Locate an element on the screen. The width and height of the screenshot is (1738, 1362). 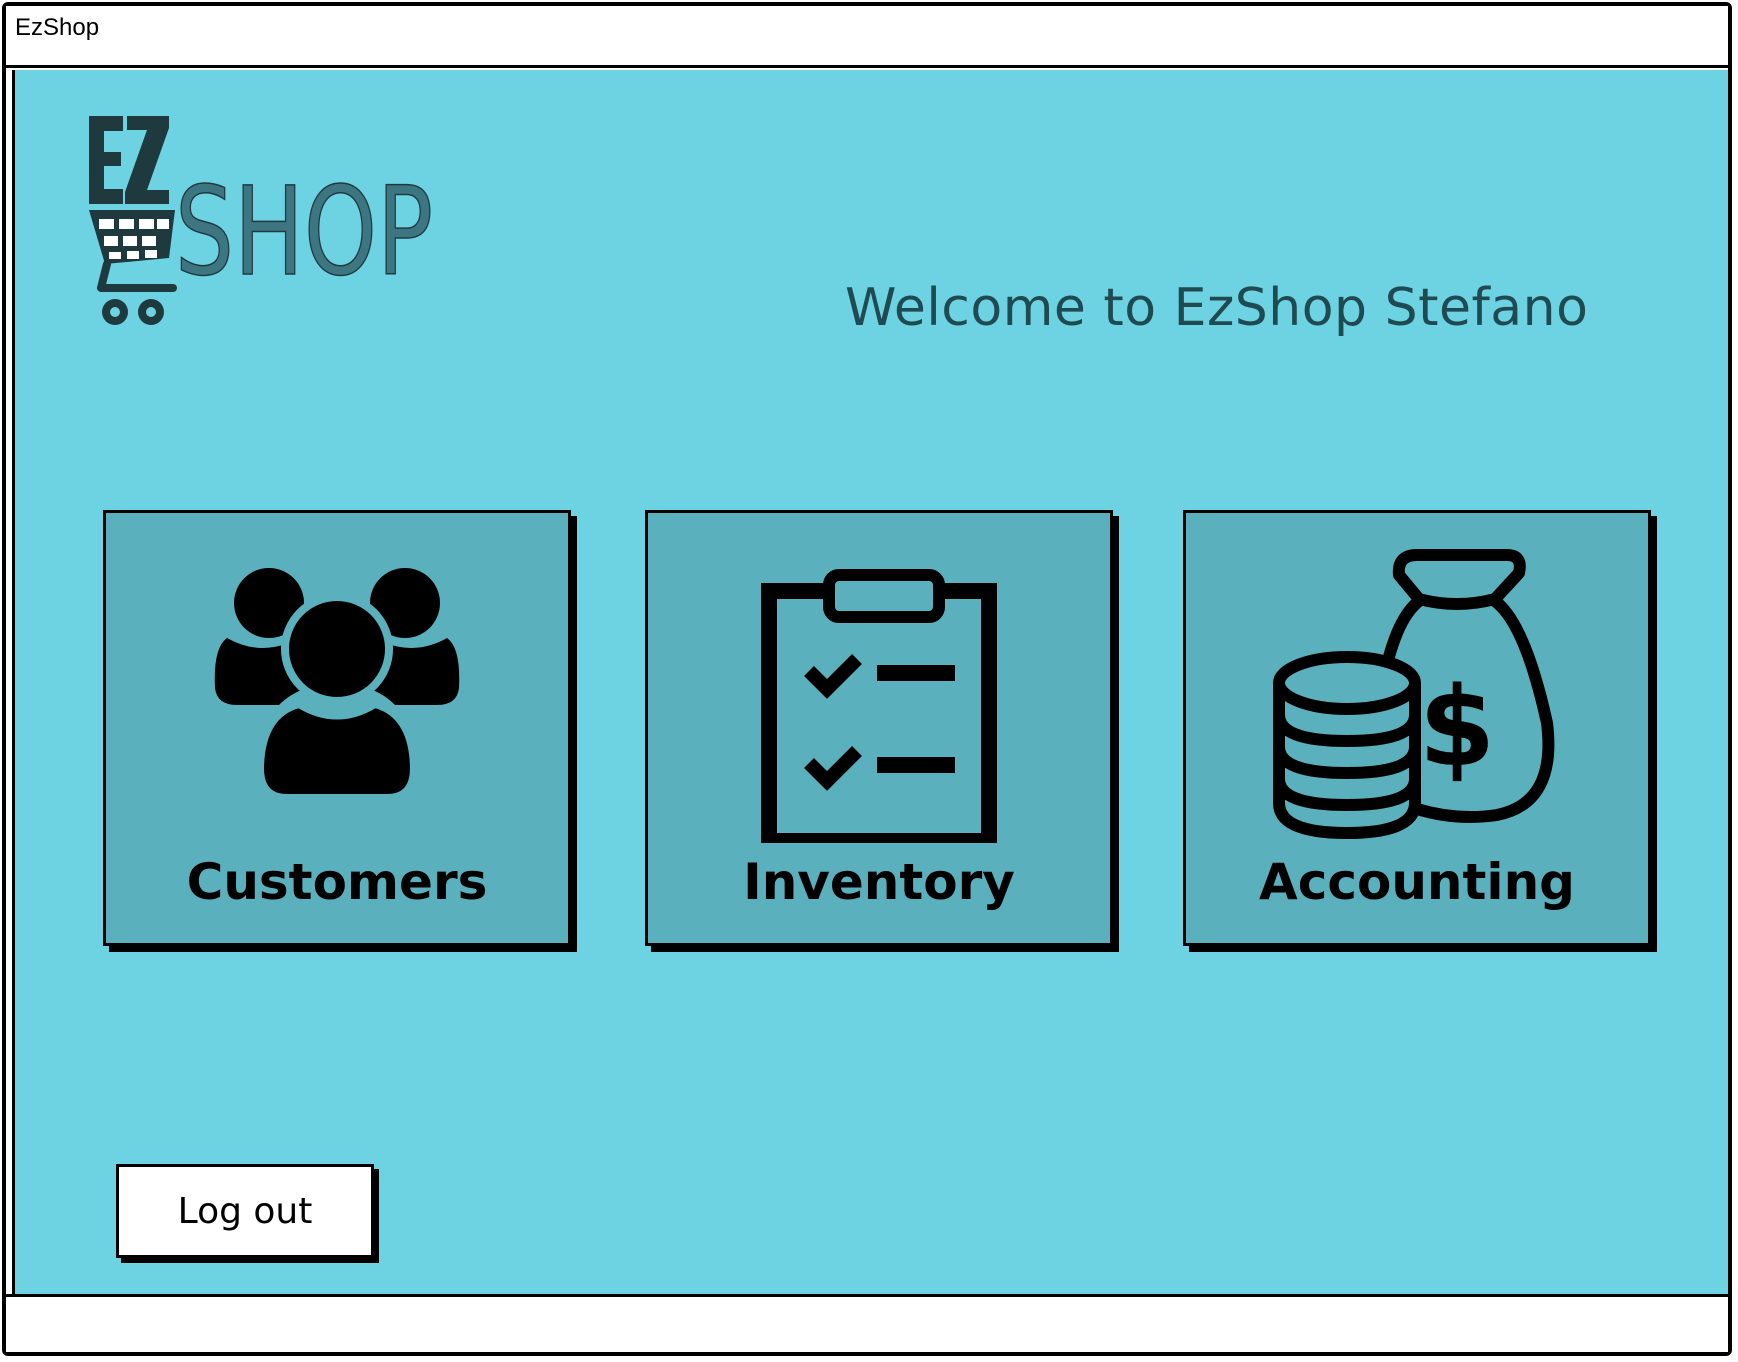
inventory-label: Inventory is located at coordinates (879, 882).